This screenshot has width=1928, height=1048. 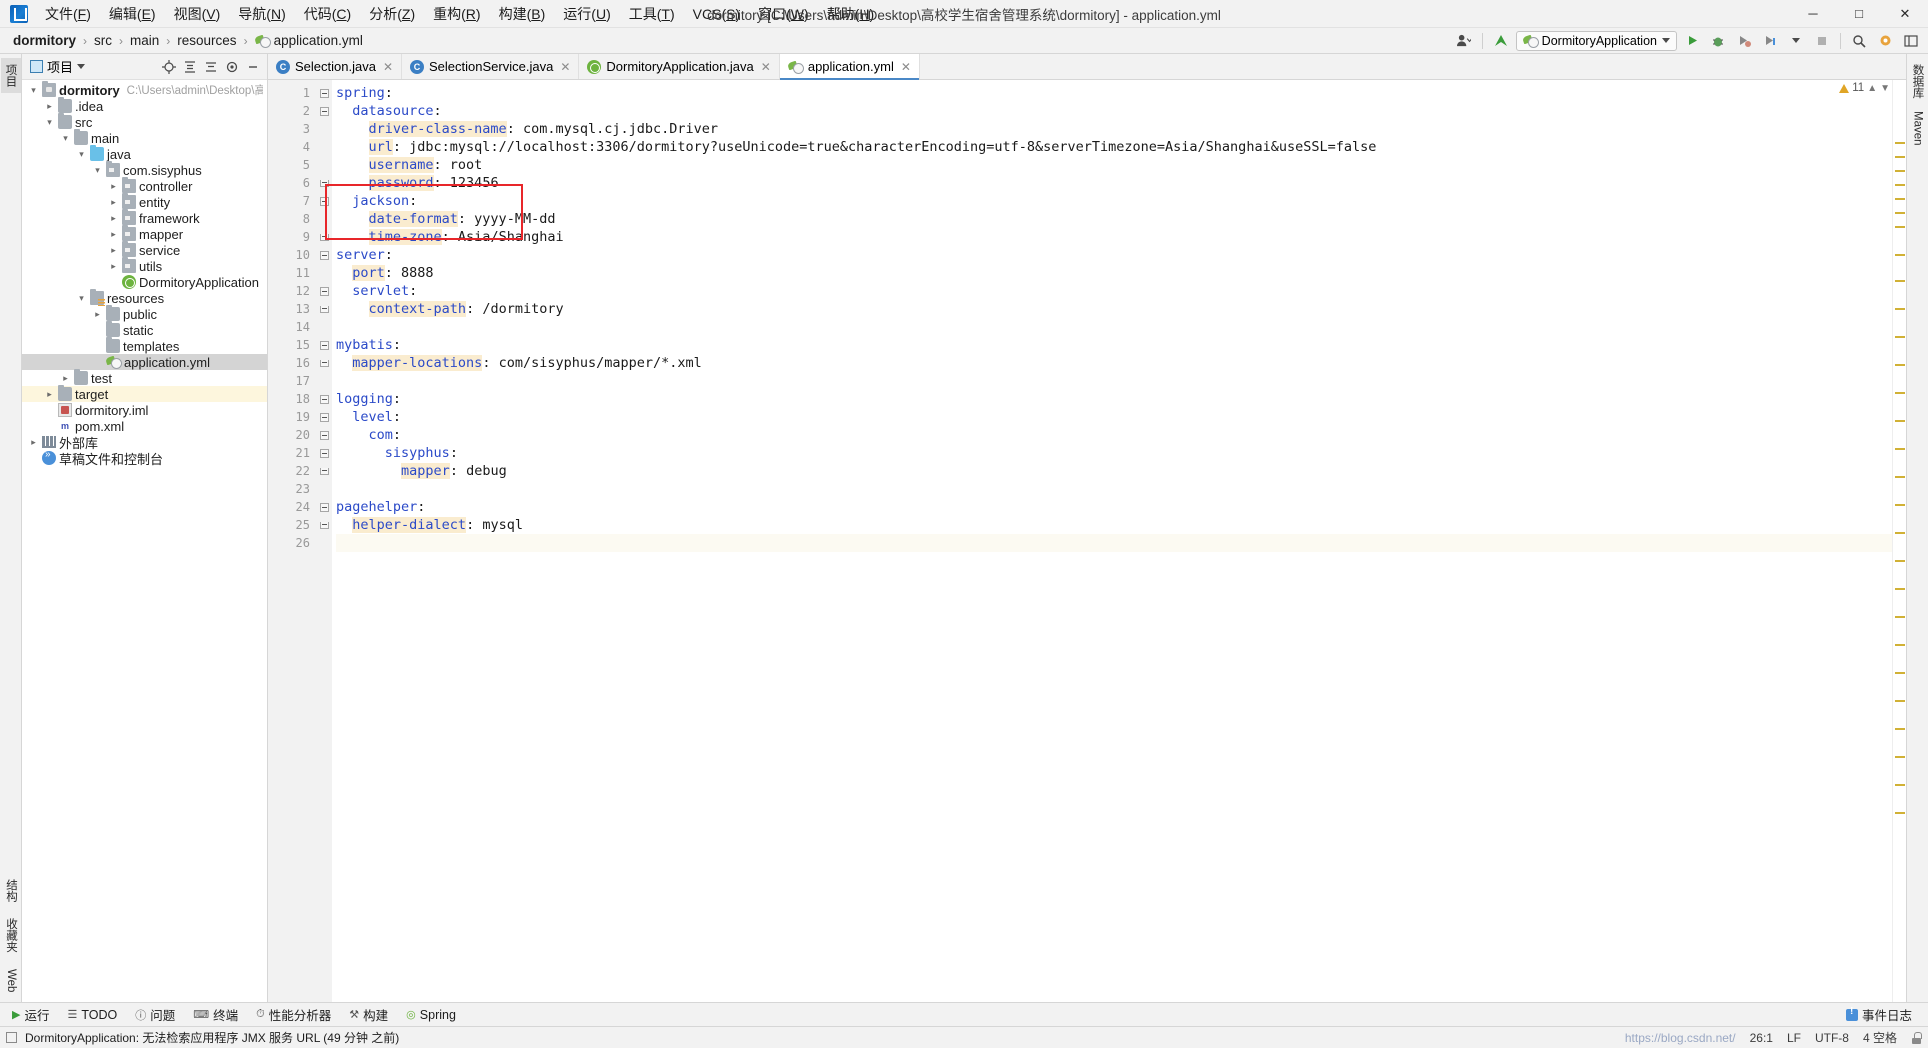 I want to click on menu-item-1: 编辑(E), so click(x=132, y=14).